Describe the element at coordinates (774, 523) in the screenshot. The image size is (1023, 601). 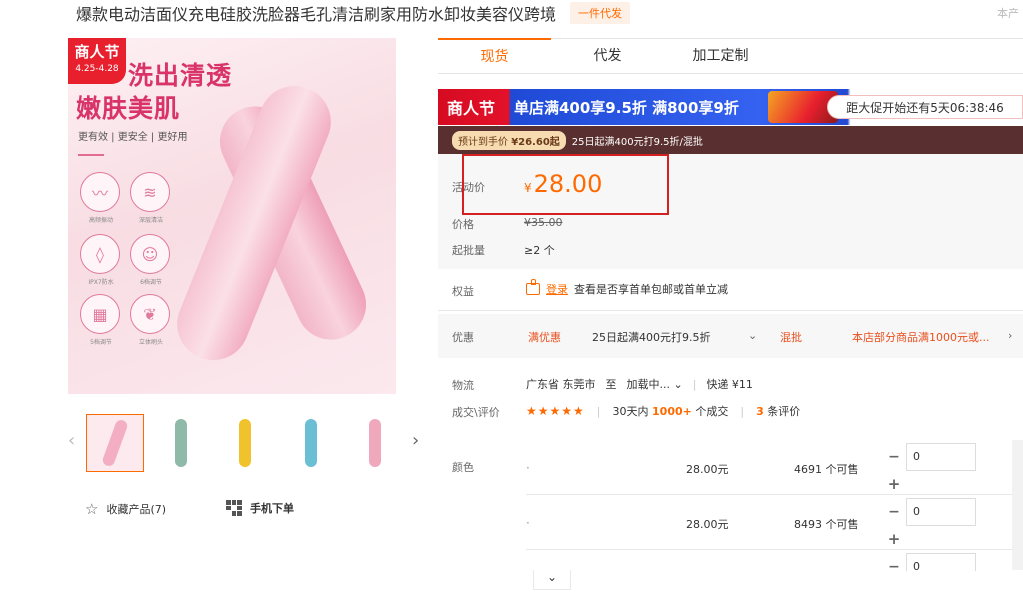
I see `sku-row: · 28.00元 8493 个可售 − 0 +` at that location.